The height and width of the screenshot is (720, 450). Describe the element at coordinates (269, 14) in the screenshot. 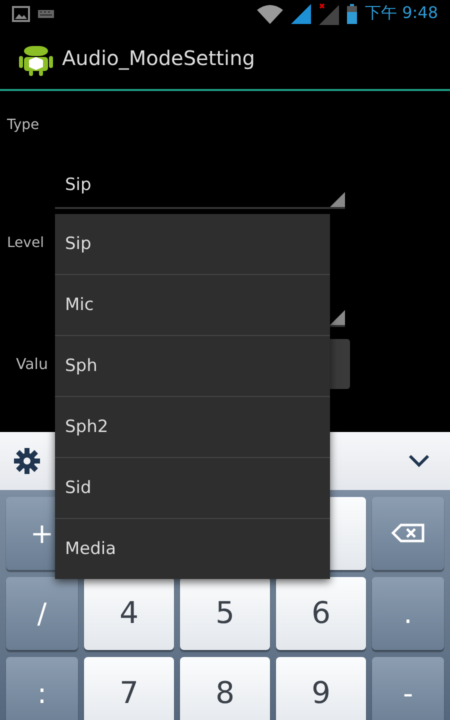

I see `wifi-icon` at that location.